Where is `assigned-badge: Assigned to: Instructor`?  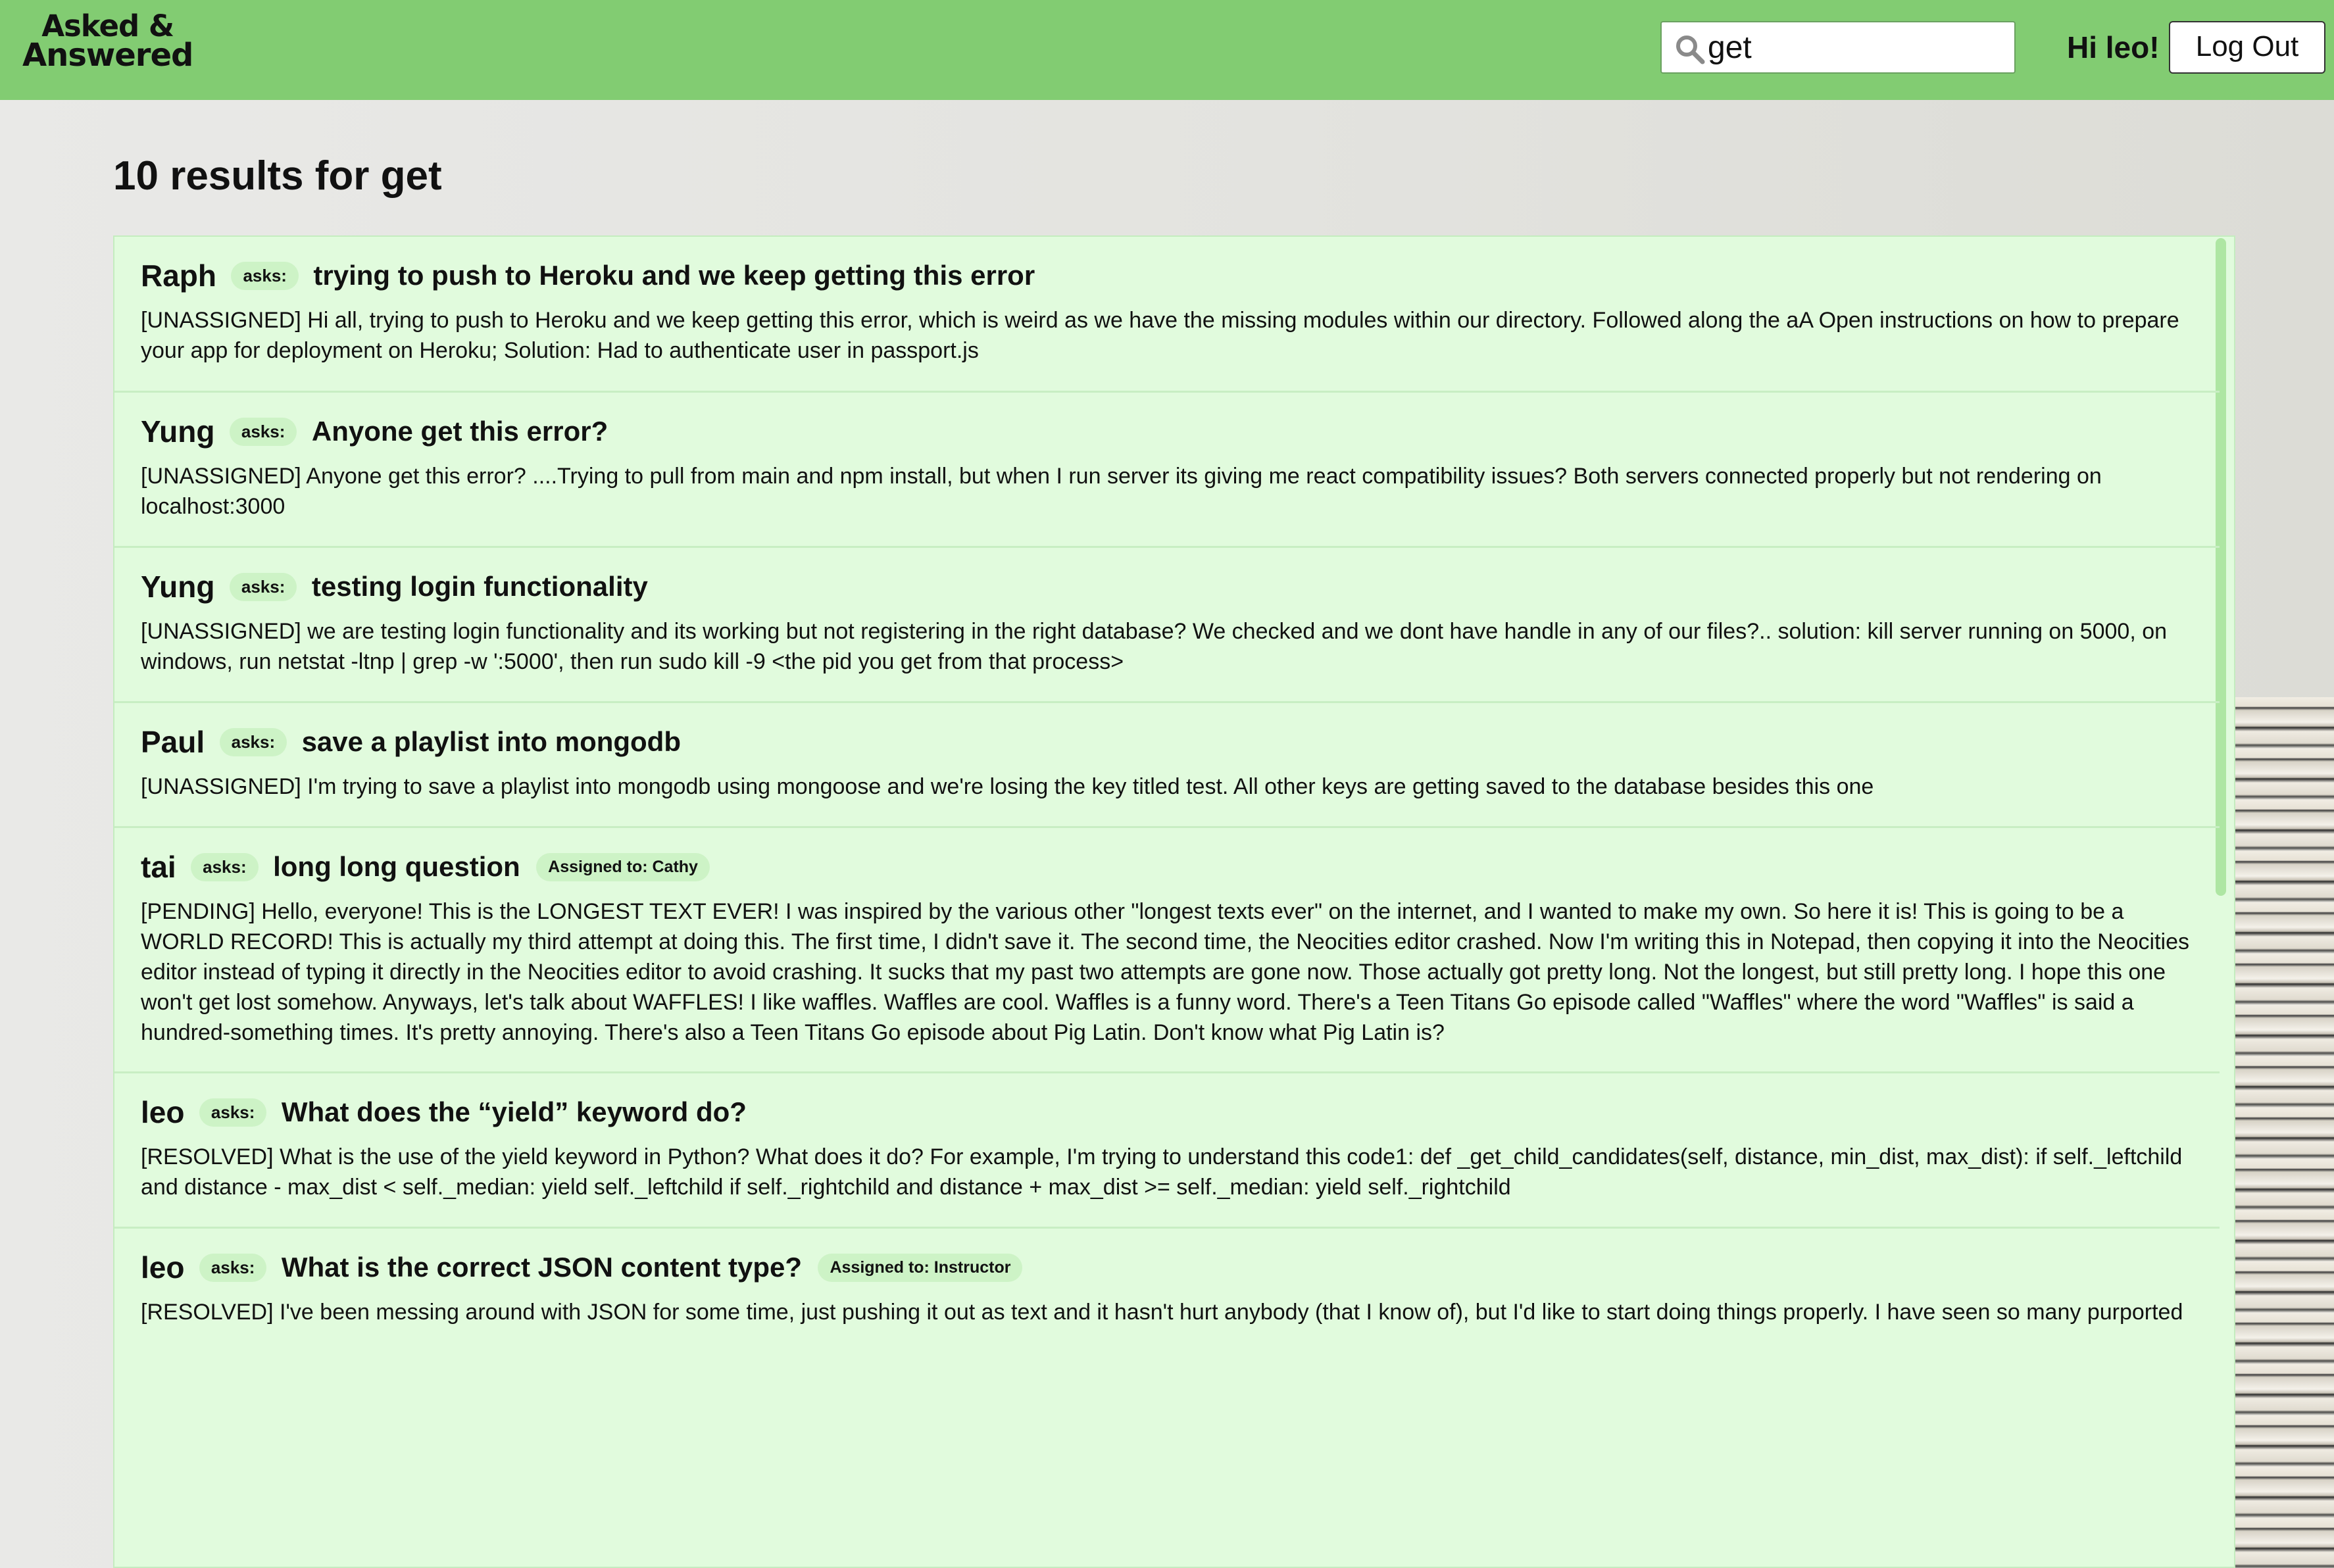 assigned-badge: Assigned to: Instructor is located at coordinates (920, 1267).